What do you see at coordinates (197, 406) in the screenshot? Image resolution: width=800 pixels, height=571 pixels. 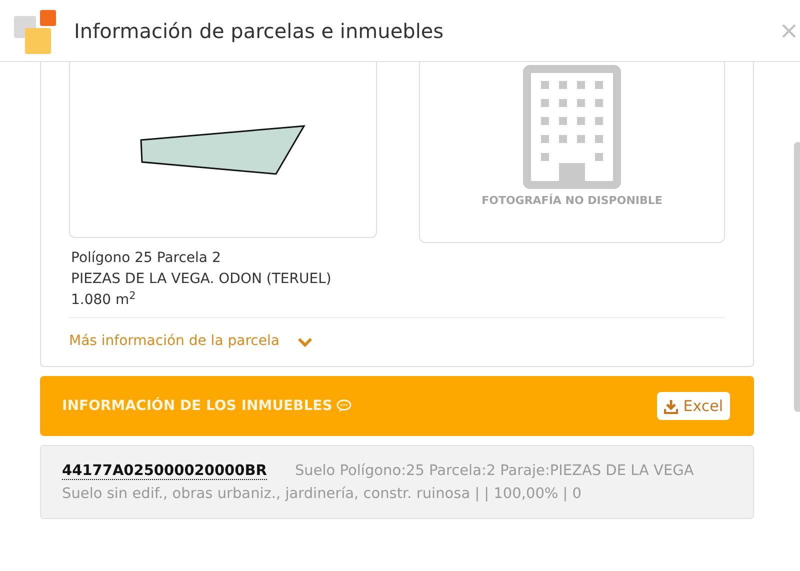 I see `properties-title: INFORMACIÓN DE LOS INMUEBLES` at bounding box center [197, 406].